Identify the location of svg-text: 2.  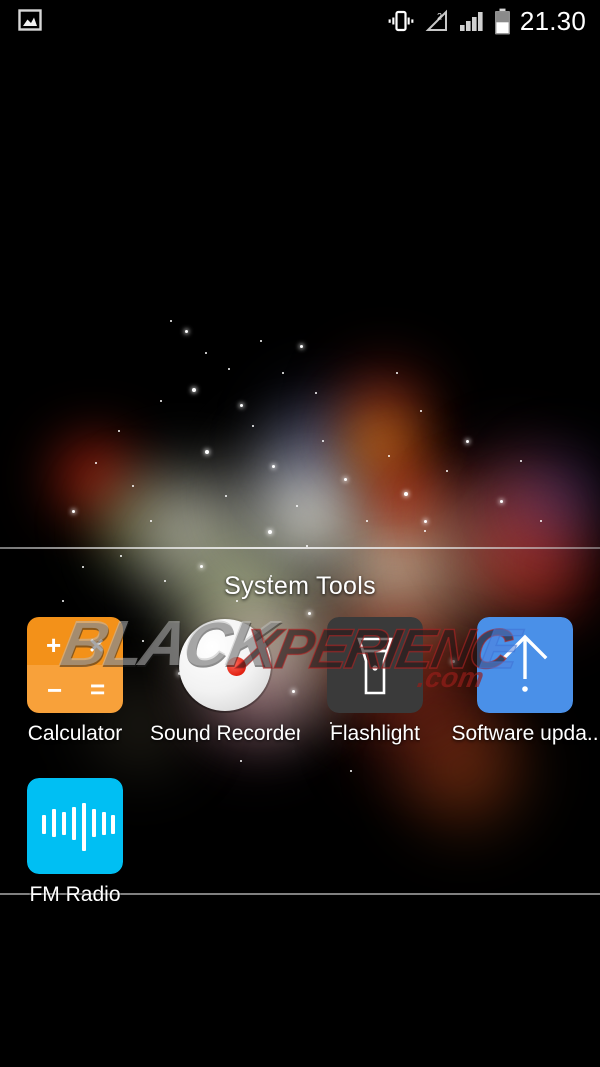
(439, 17).